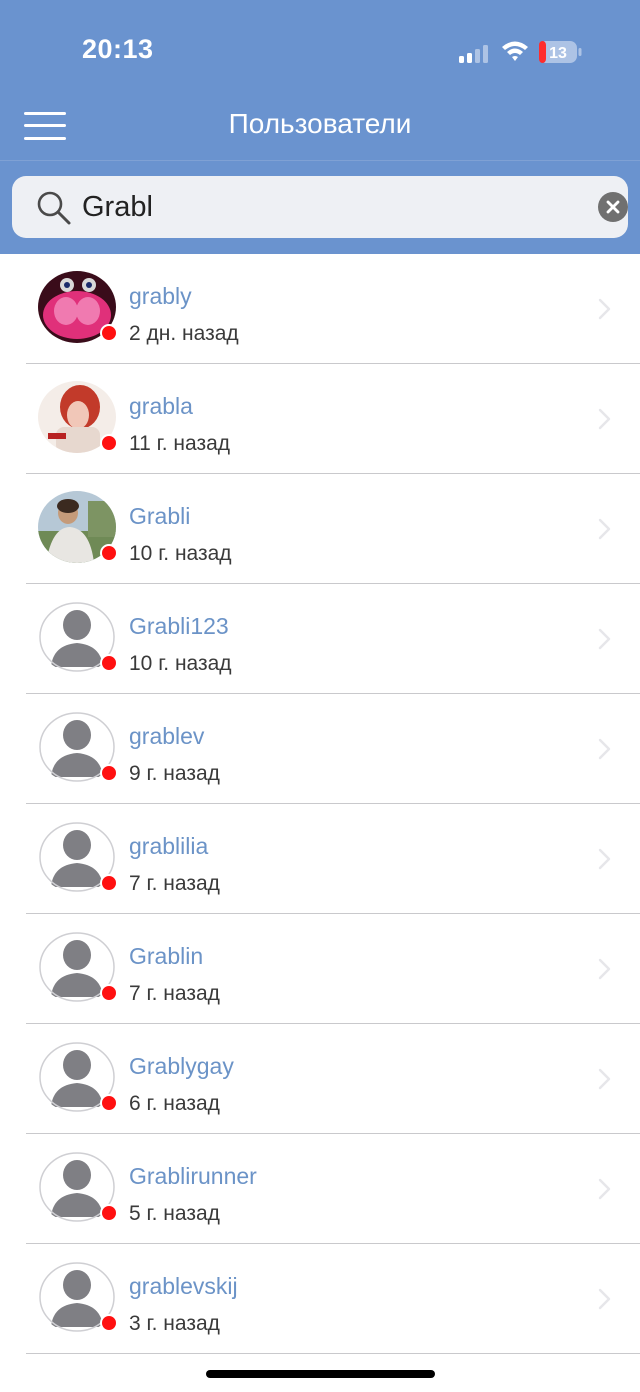  What do you see at coordinates (320, 1189) in the screenshot?
I see `user-list-item: Grablirunner 5 г. назад` at bounding box center [320, 1189].